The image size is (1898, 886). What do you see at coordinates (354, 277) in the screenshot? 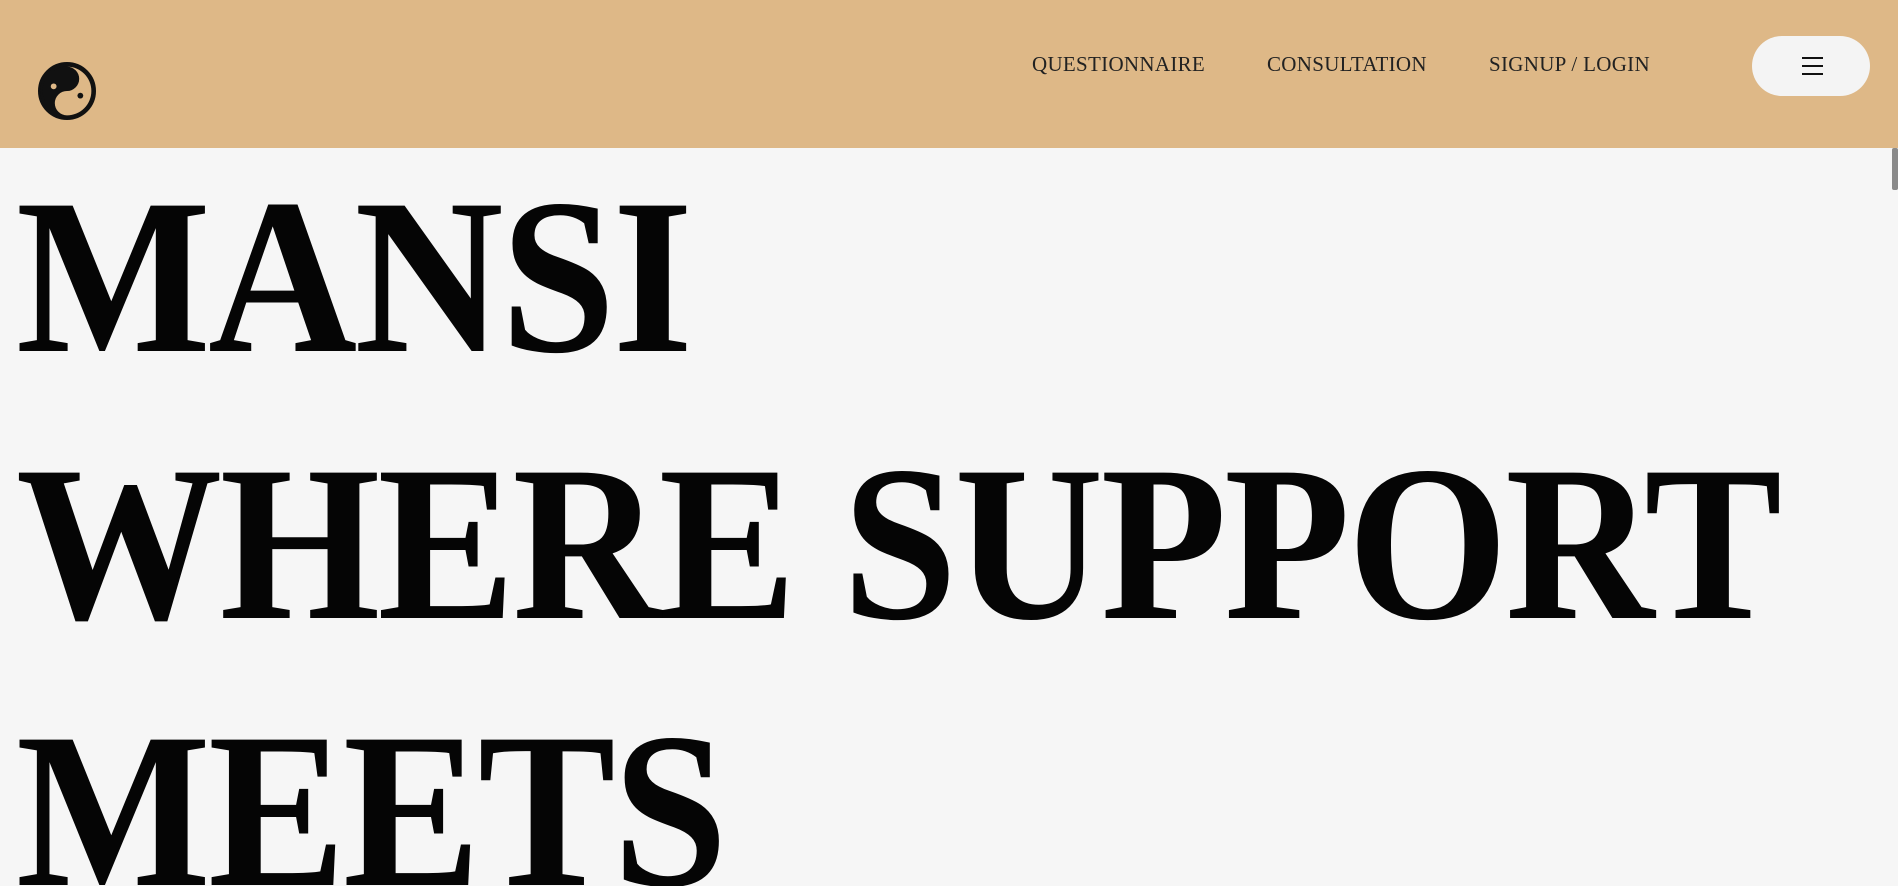
I see `hero-title-line-1: MANSI` at bounding box center [354, 277].